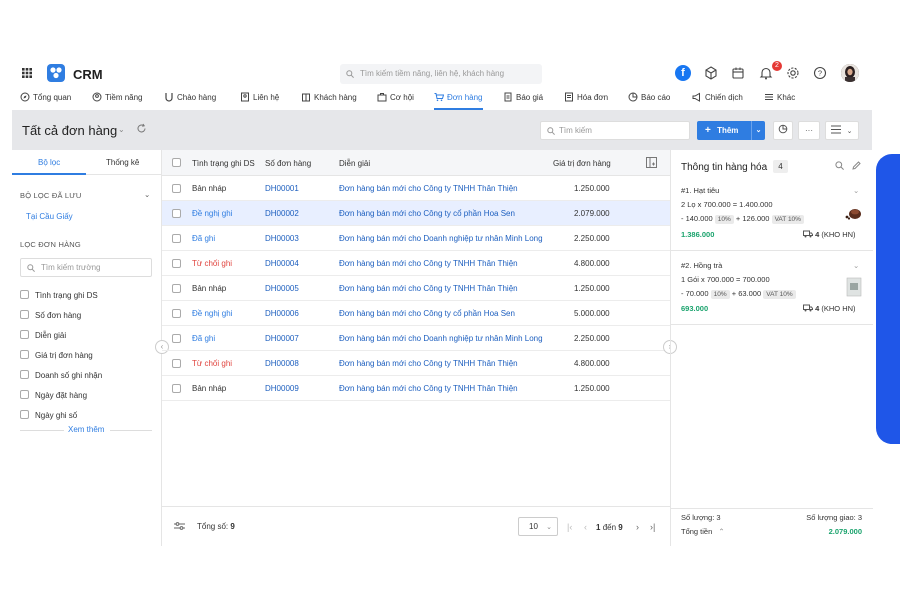  Describe the element at coordinates (839, 165) in the screenshot. I see `search-icon` at that location.